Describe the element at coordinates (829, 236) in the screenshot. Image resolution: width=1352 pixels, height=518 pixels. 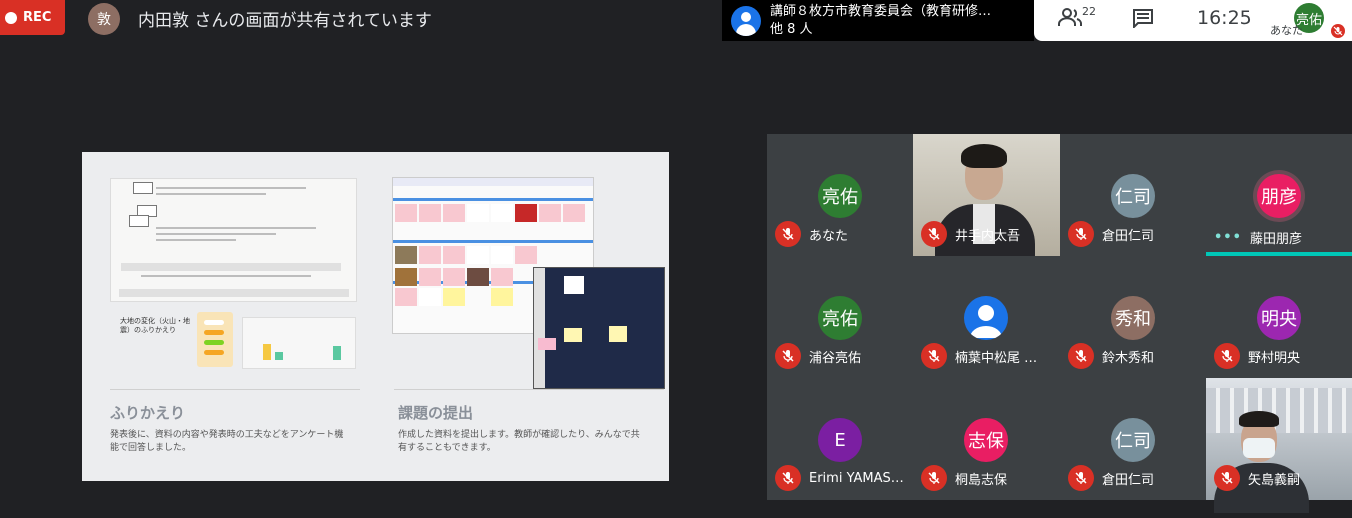
I see `participant-name: あなた` at that location.